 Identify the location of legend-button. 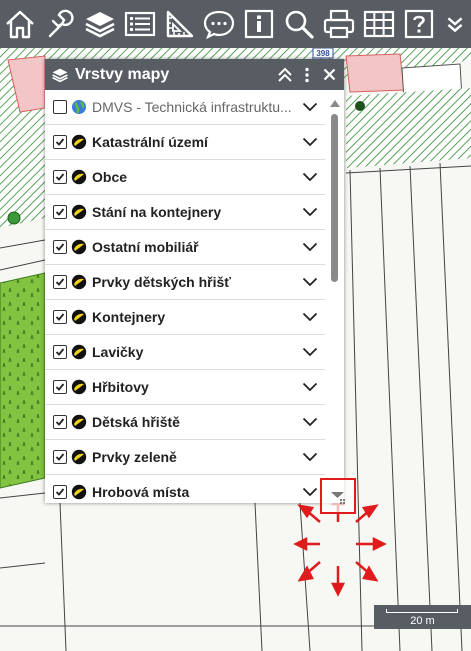
(140, 24).